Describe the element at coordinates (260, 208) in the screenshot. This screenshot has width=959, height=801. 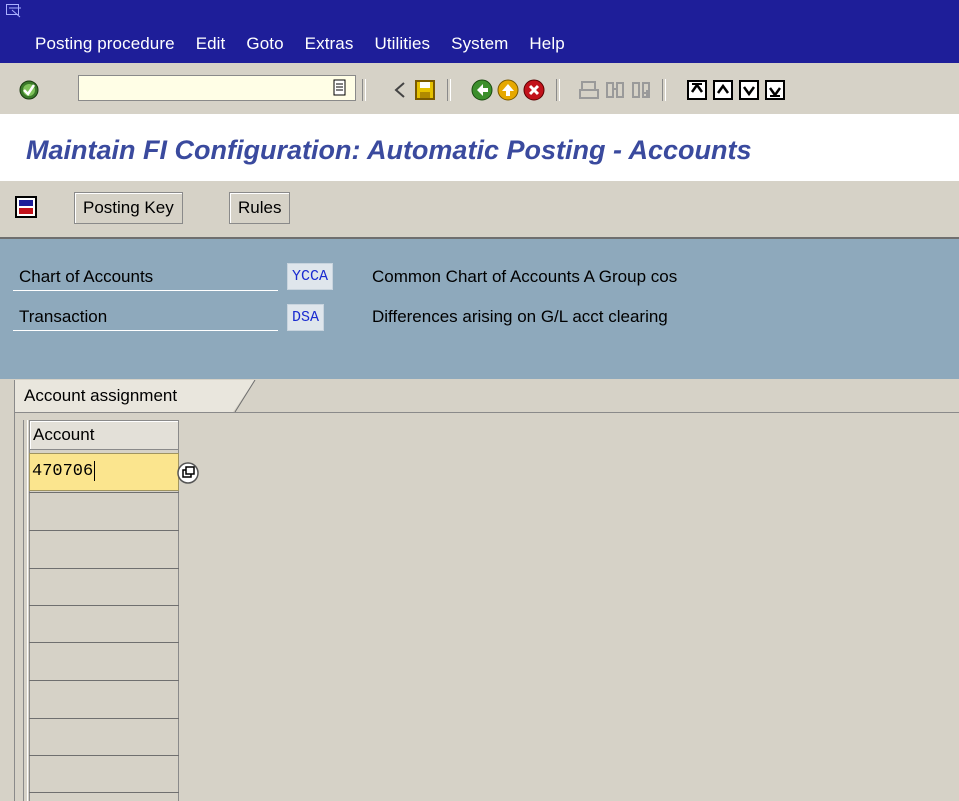
I see `rules-button: Rules` at that location.